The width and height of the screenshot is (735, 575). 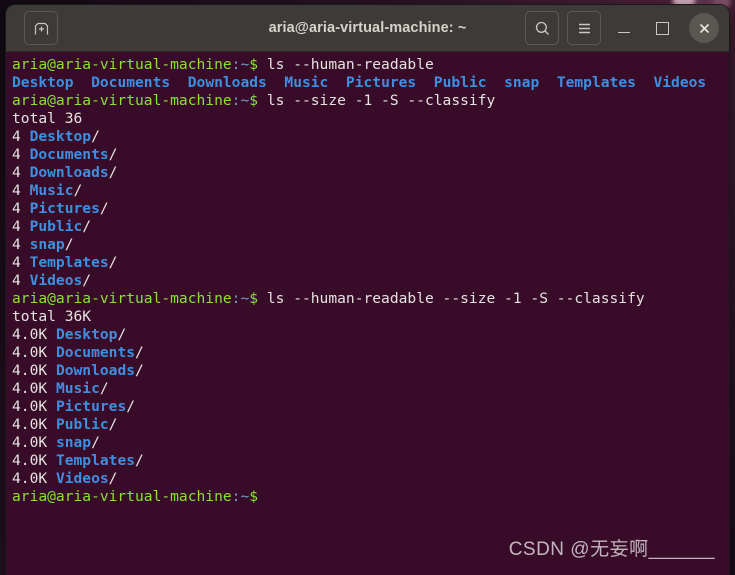 What do you see at coordinates (52, 316) in the screenshot?
I see `total-text: total 36K` at bounding box center [52, 316].